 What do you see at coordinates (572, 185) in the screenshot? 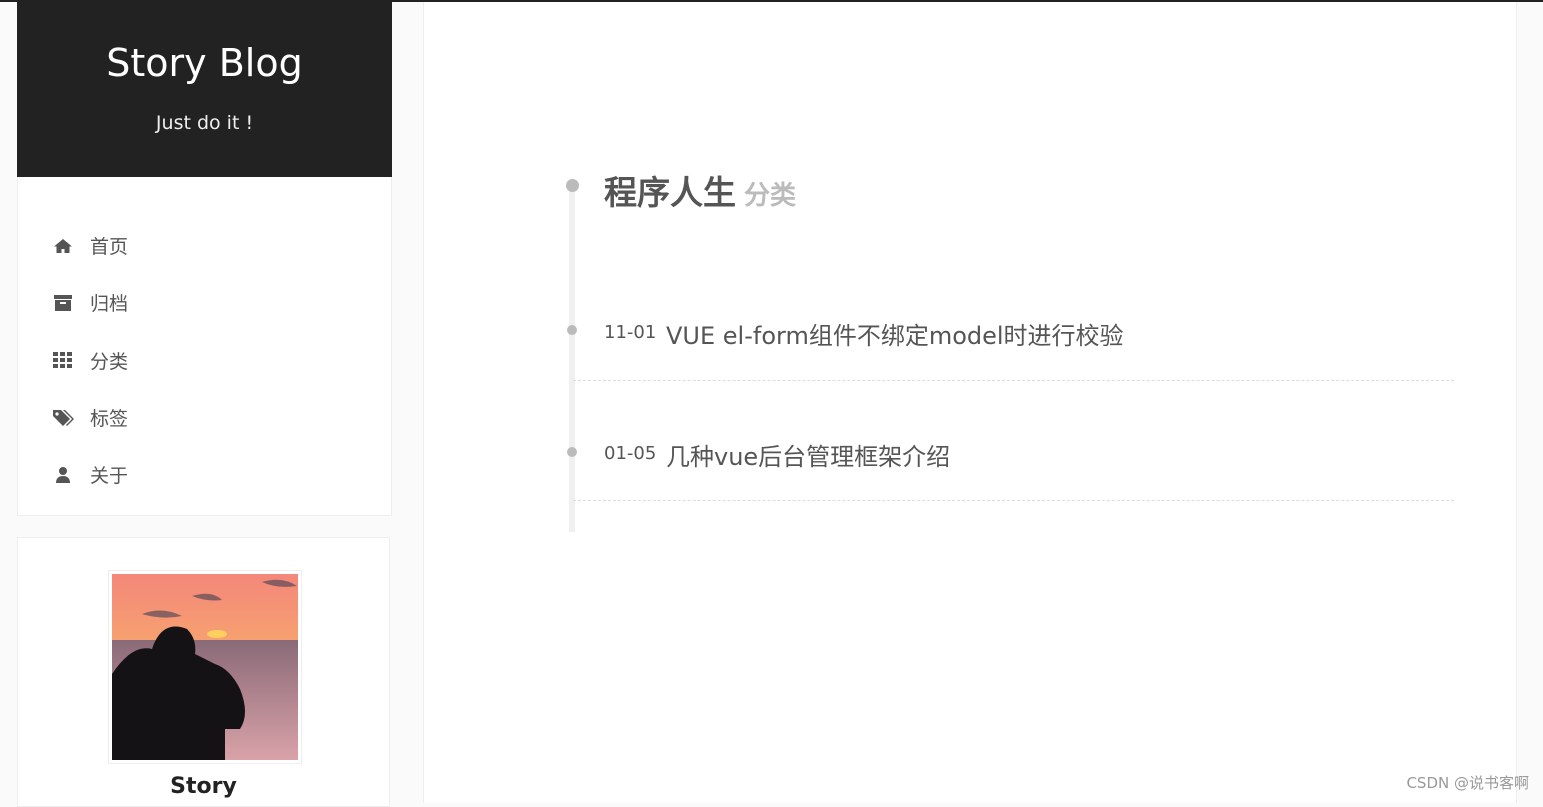
I see `timeline-dot` at bounding box center [572, 185].